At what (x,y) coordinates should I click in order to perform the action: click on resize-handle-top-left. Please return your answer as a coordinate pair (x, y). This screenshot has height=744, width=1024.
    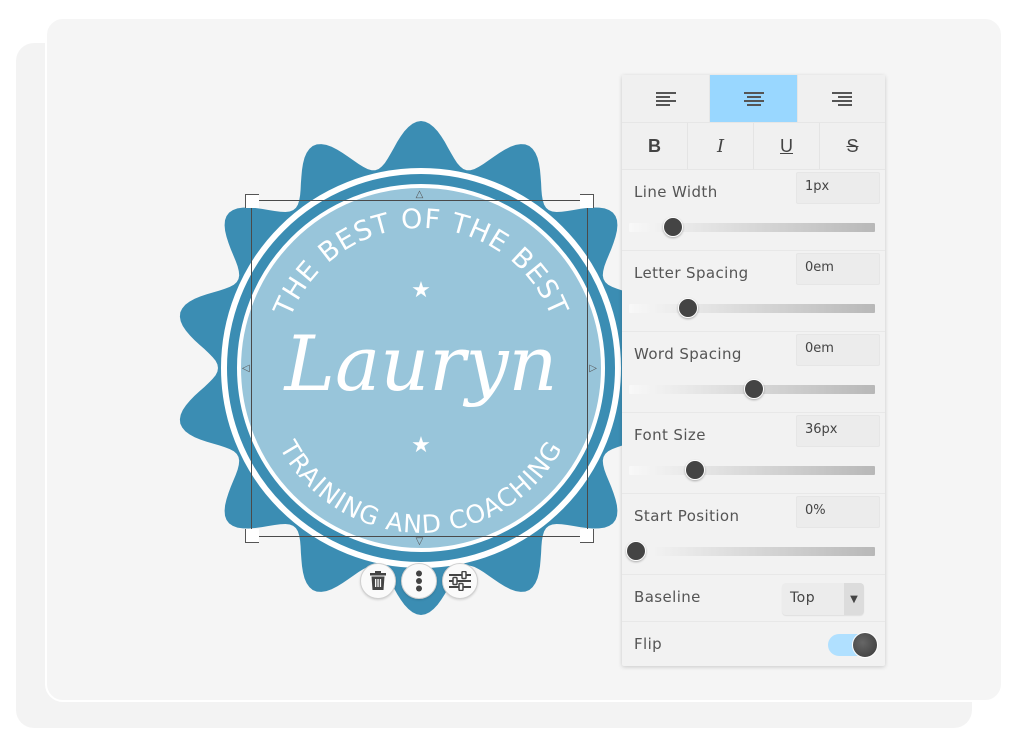
    Looking at the image, I should click on (252, 201).